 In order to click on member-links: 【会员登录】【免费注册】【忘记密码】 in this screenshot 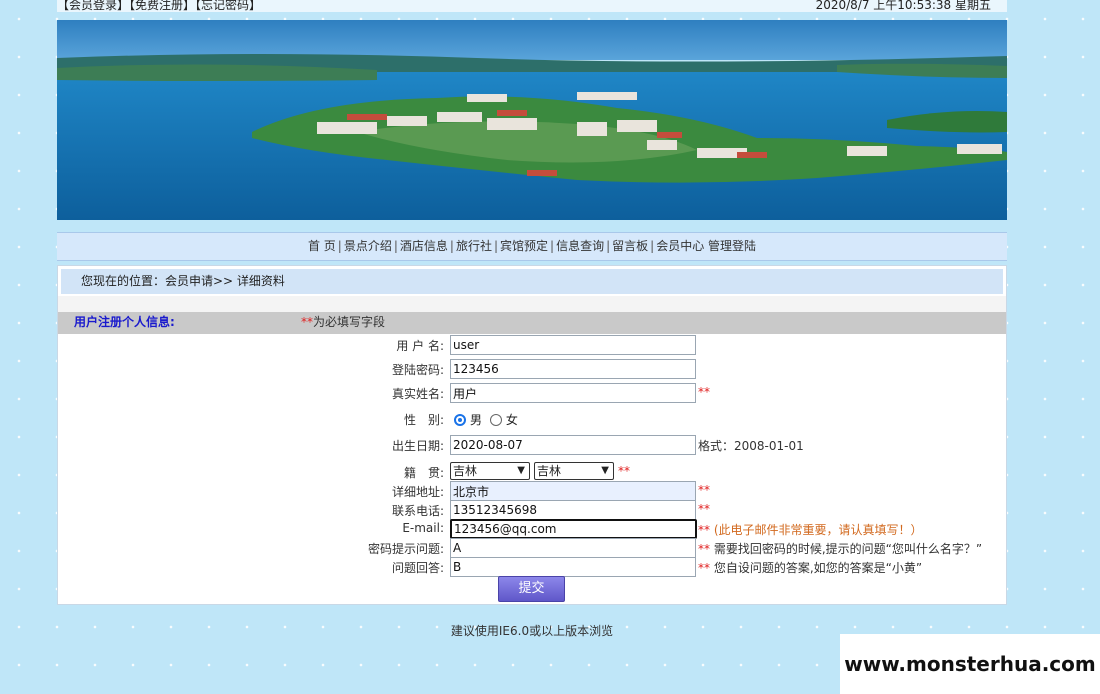, I will do `click(159, 6)`.